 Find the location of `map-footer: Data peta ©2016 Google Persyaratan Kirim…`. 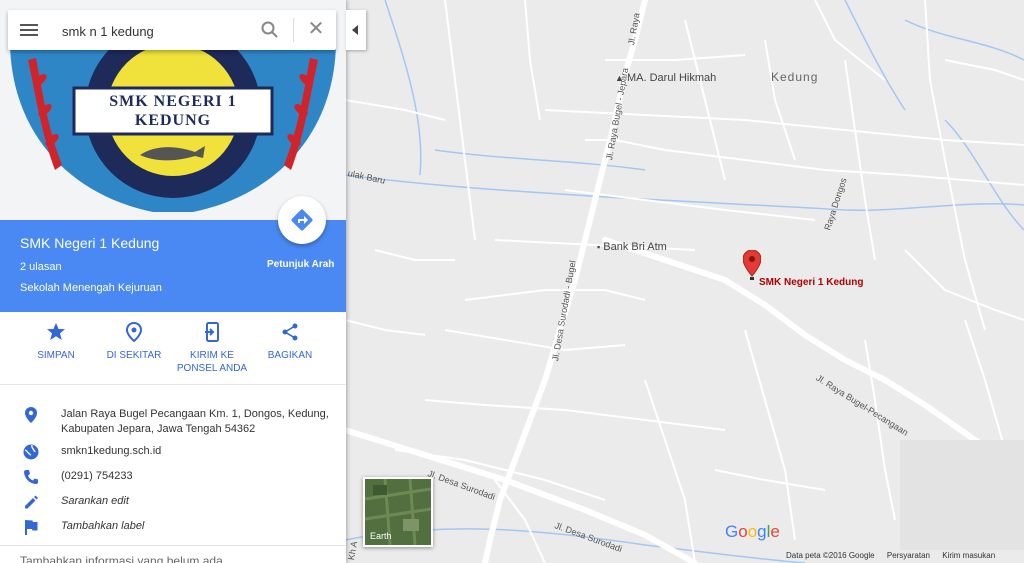

map-footer: Data peta ©2016 Google Persyaratan Kirim… is located at coordinates (895, 557).